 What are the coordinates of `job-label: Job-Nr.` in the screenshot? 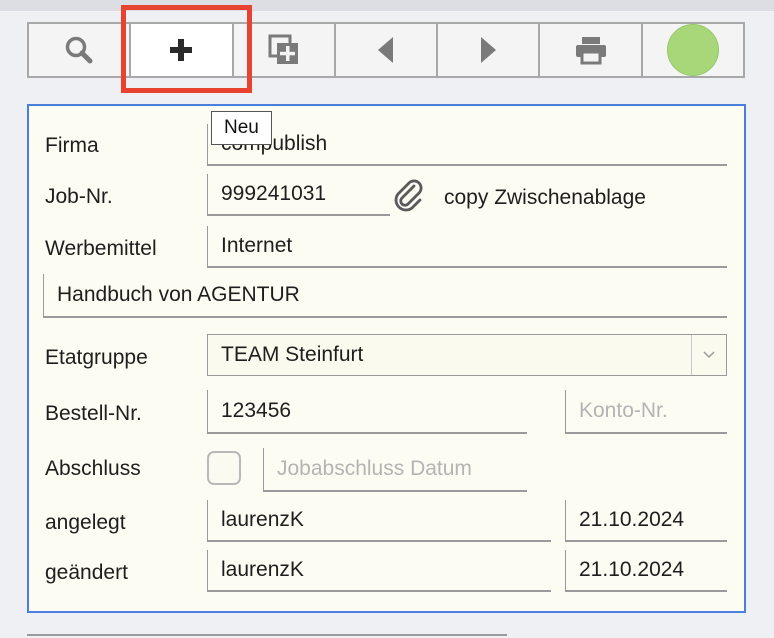 It's located at (79, 196).